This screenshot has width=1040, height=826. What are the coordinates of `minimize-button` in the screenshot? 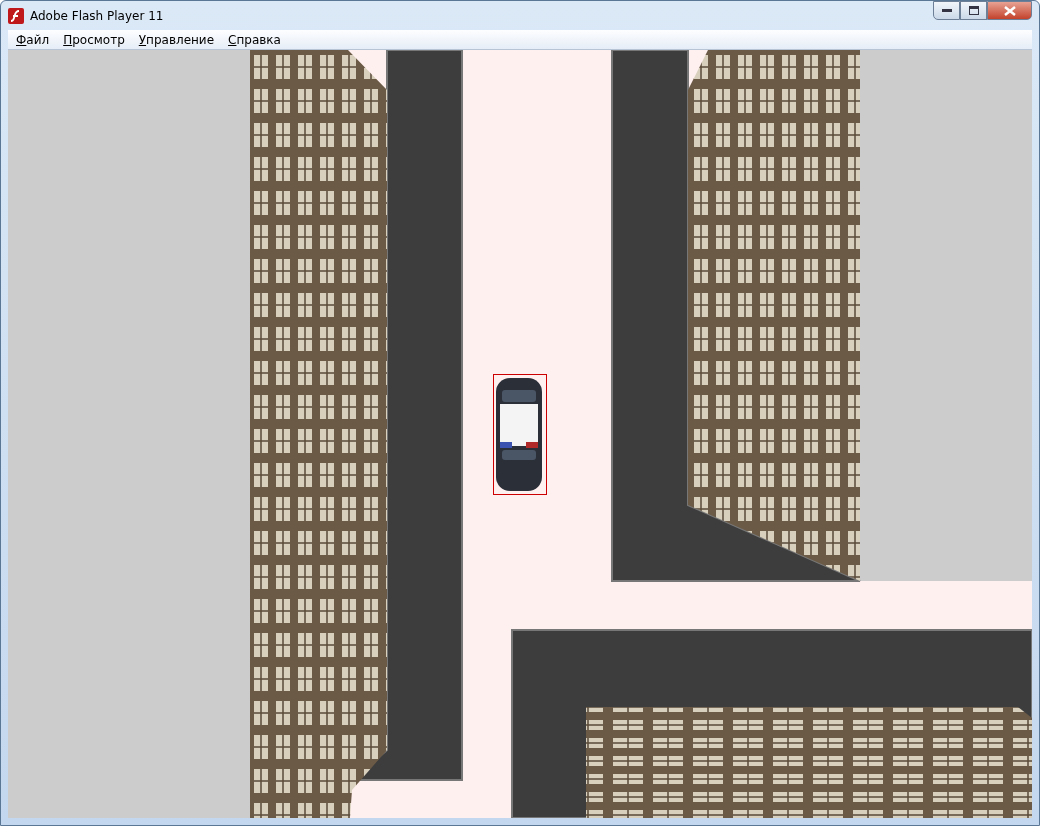 It's located at (946, 10).